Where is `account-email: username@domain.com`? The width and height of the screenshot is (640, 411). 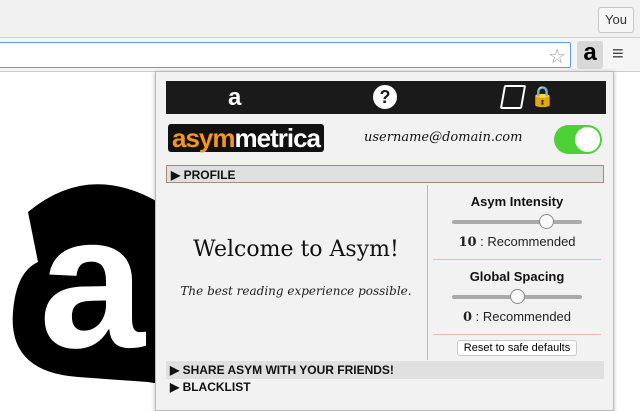 account-email: username@domain.com is located at coordinates (443, 137).